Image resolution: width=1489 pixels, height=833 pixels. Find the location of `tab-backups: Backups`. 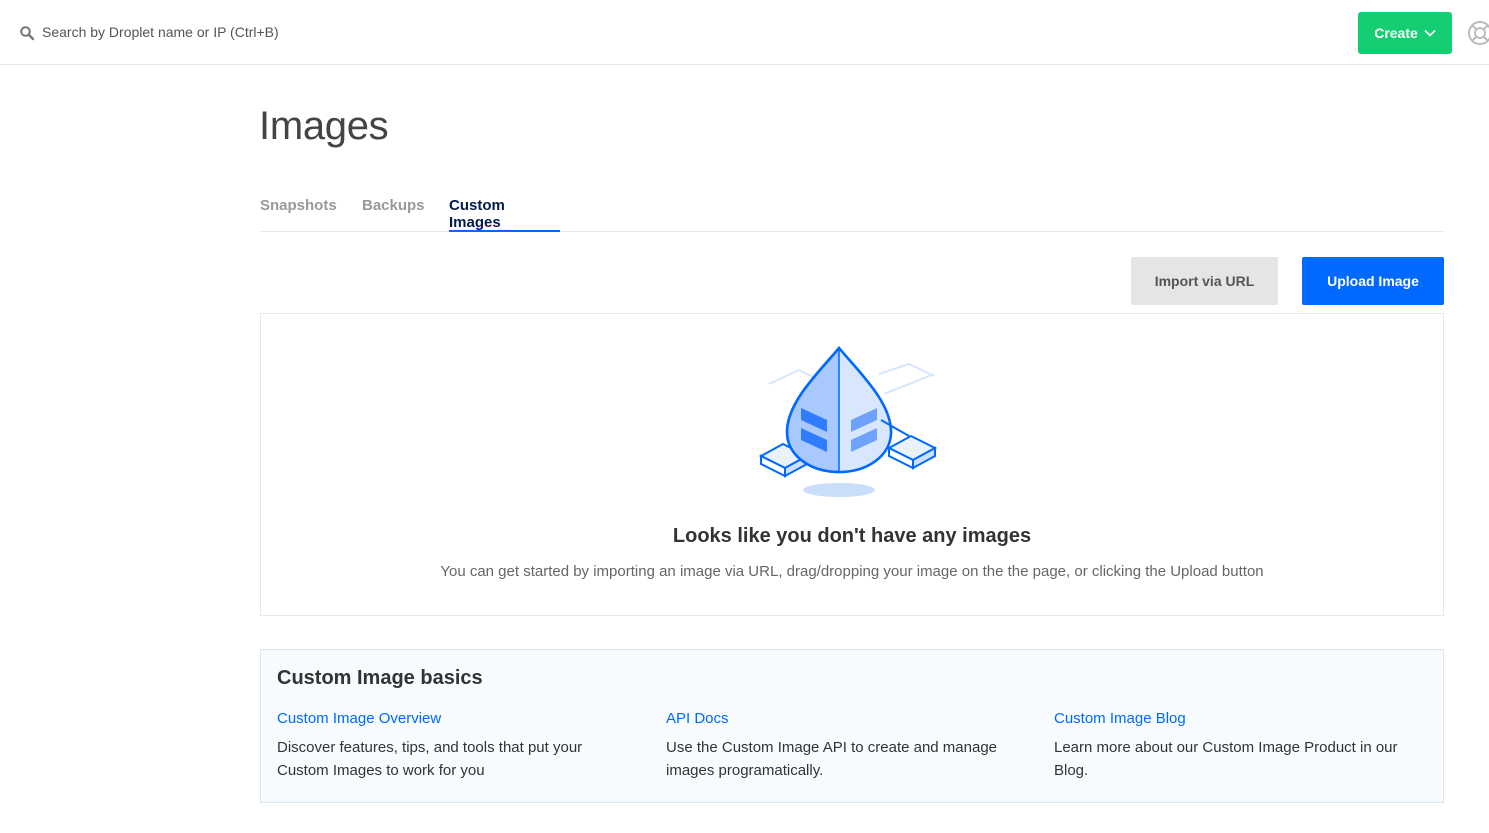

tab-backups: Backups is located at coordinates (393, 214).